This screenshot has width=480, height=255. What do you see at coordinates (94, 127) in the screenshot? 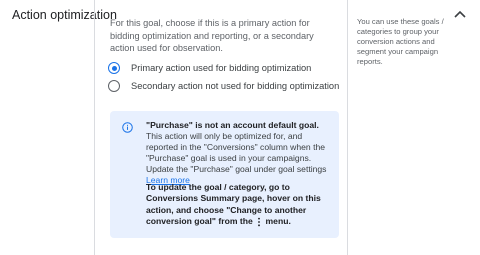
I see `left-divider` at bounding box center [94, 127].